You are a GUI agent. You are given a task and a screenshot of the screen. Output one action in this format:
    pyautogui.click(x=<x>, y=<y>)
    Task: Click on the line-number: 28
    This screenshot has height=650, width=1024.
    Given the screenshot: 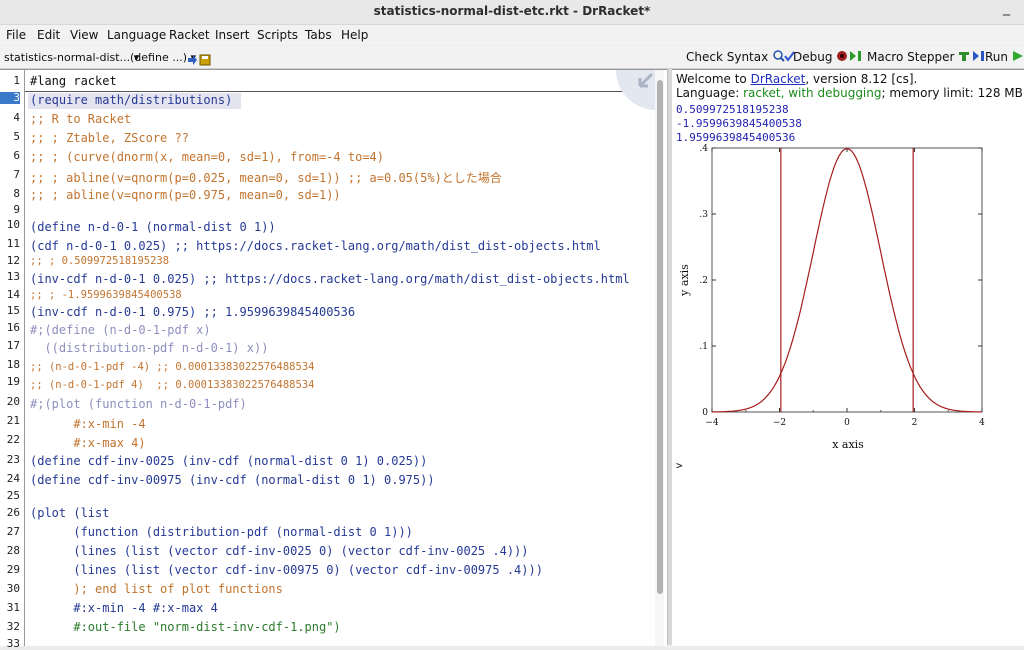 What is the action you would take?
    pyautogui.click(x=10, y=550)
    